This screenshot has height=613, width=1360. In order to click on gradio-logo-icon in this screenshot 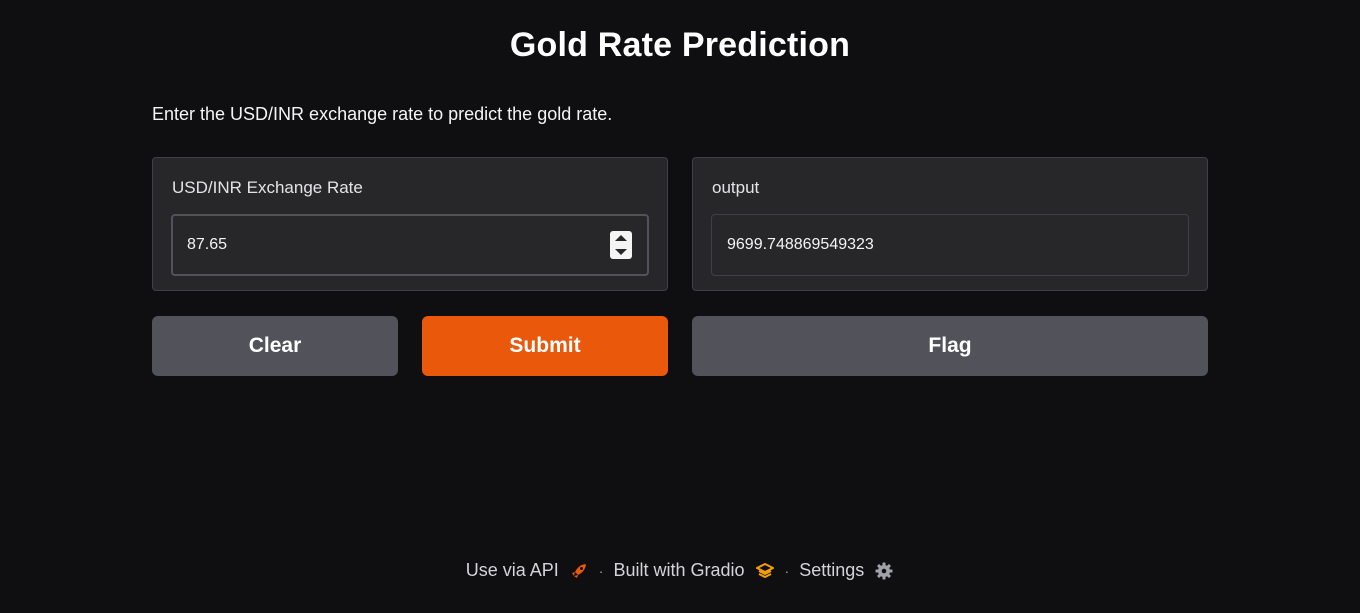, I will do `click(764, 570)`.